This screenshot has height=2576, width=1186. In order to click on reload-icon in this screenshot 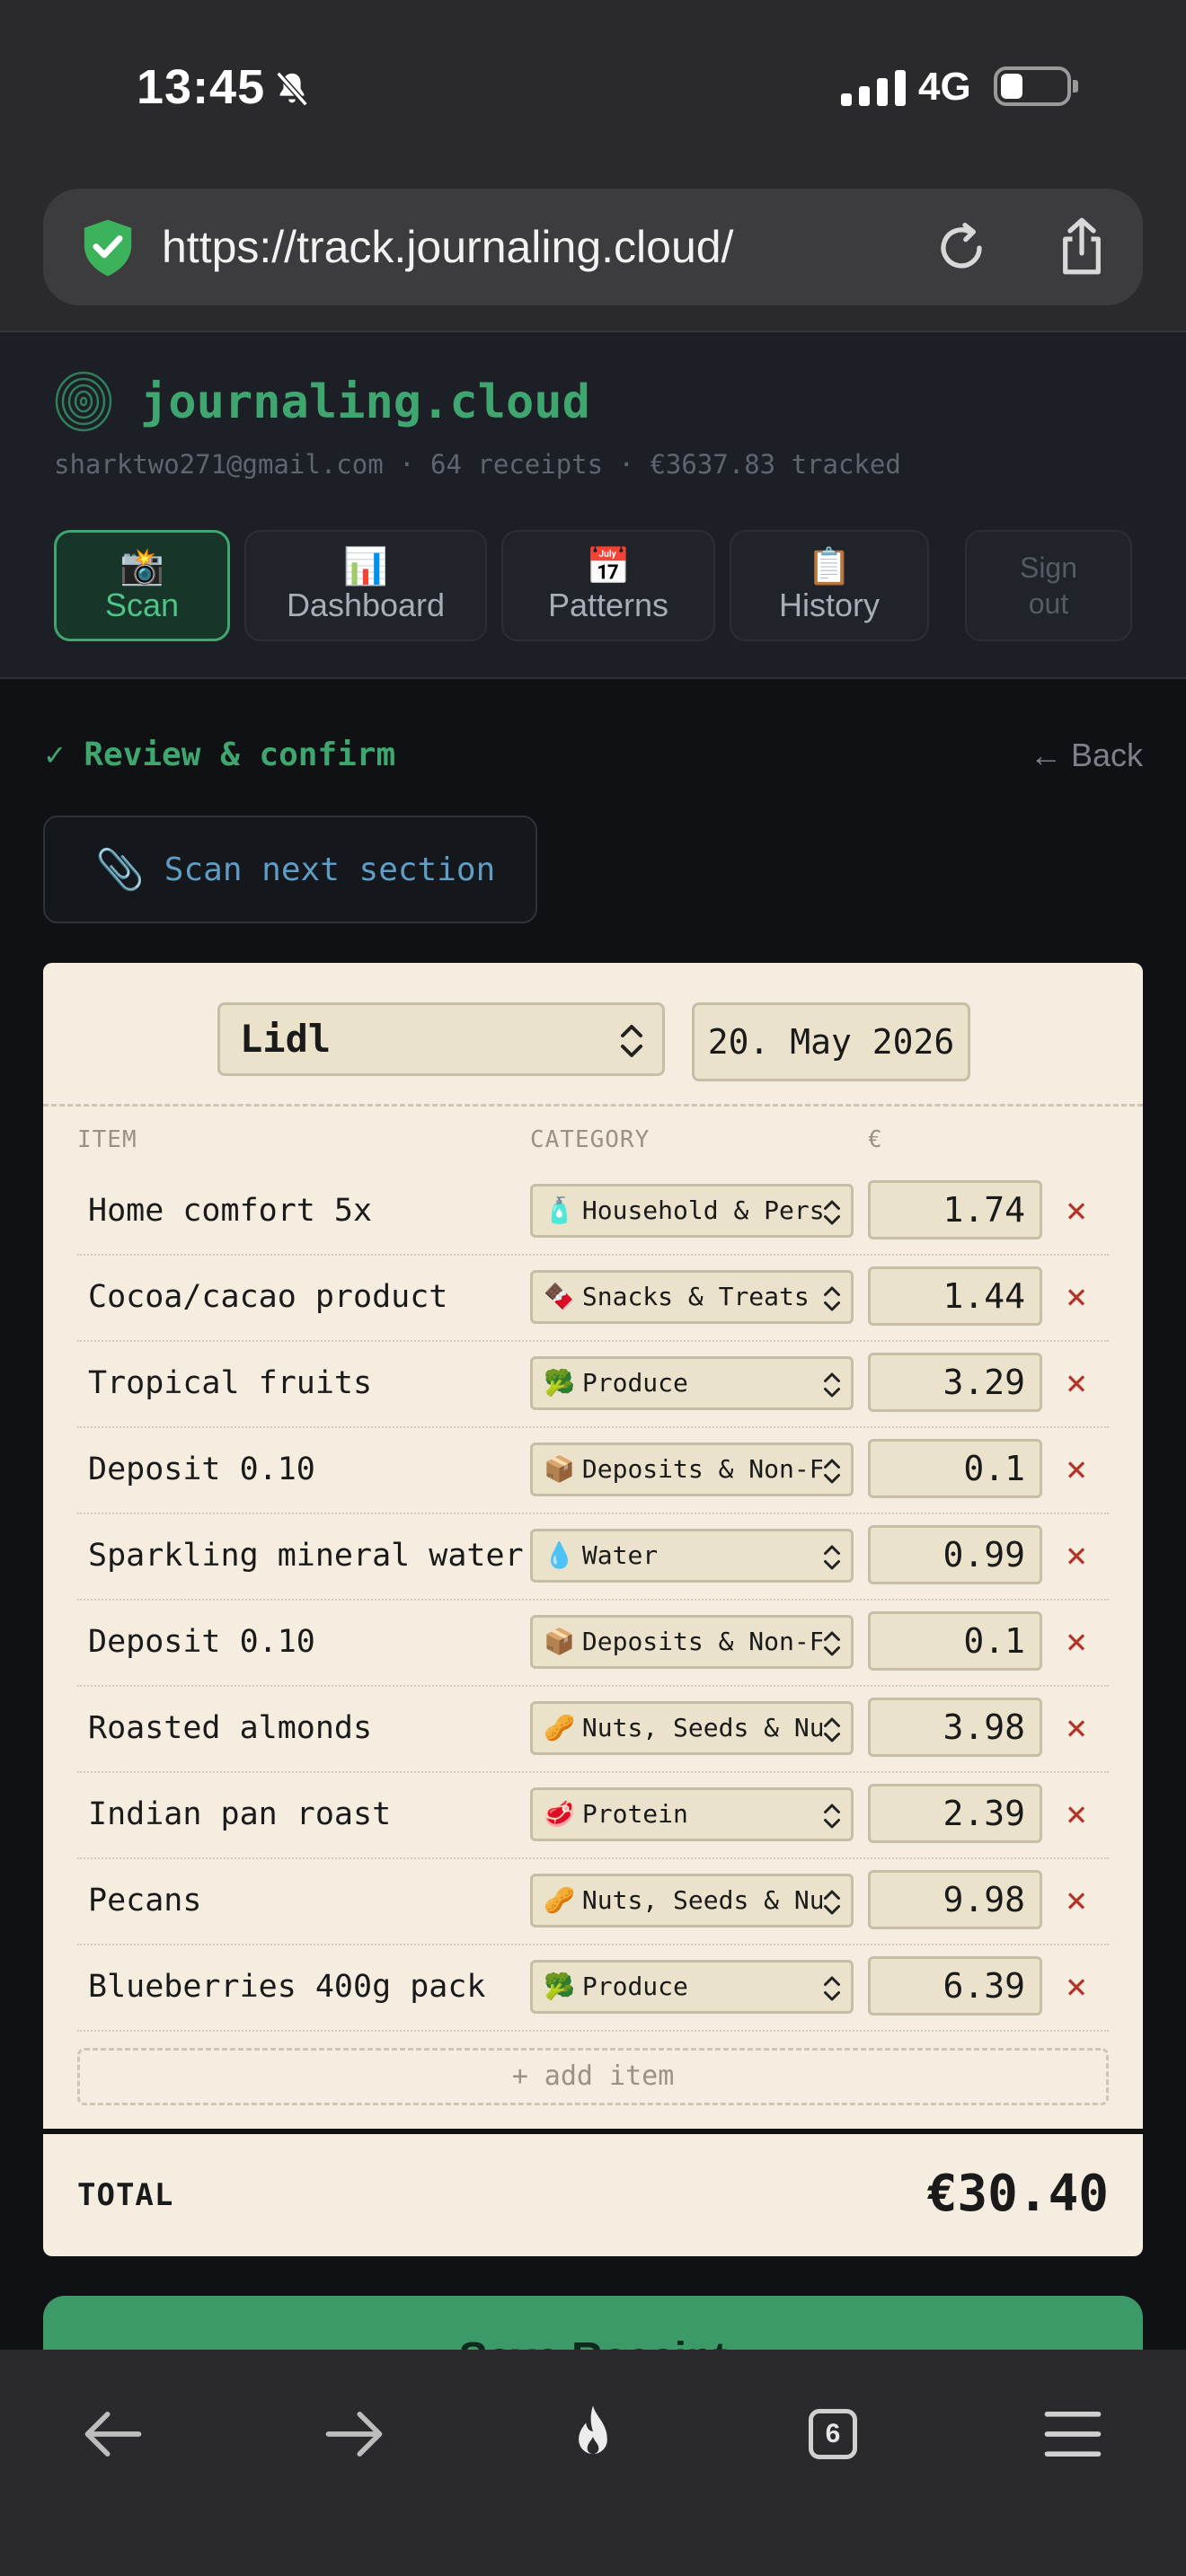, I will do `click(961, 248)`.